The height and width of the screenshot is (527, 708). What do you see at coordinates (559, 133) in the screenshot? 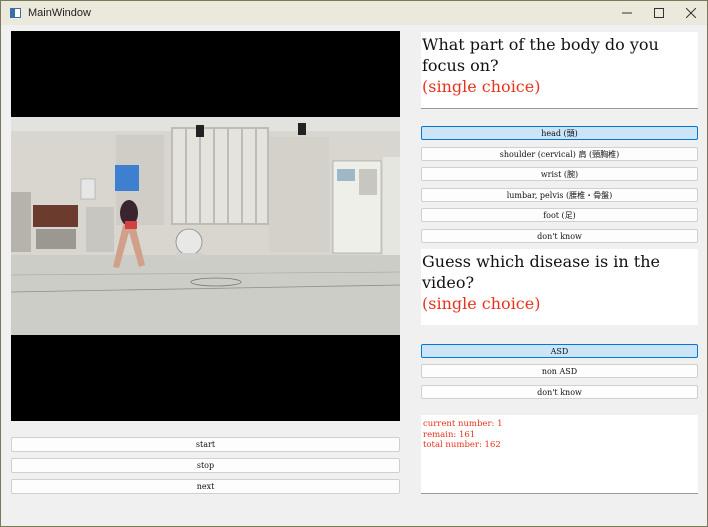
I see `option-head: head (頭)` at bounding box center [559, 133].